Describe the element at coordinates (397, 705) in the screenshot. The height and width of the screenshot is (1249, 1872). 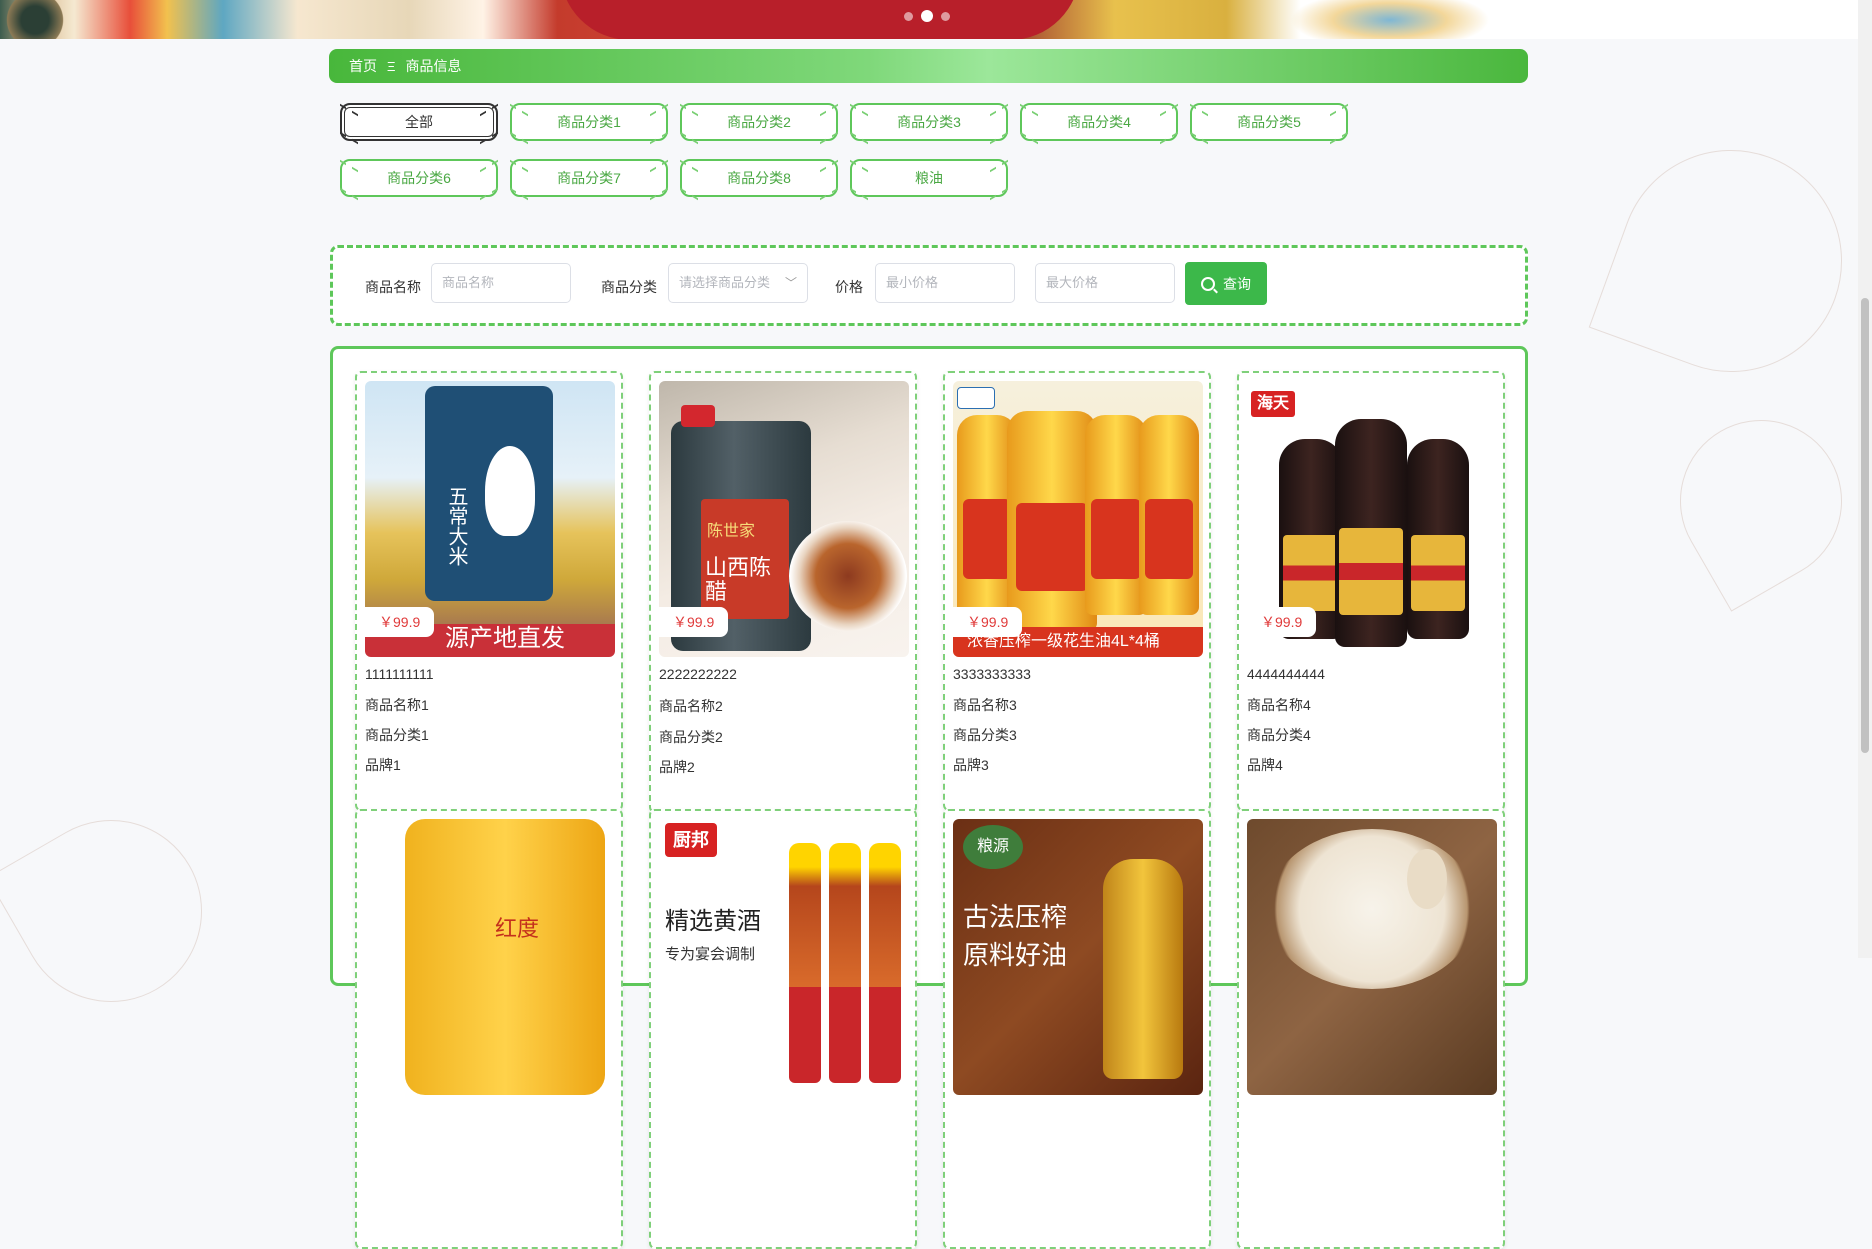
I see `product-name: 商品名称1` at that location.